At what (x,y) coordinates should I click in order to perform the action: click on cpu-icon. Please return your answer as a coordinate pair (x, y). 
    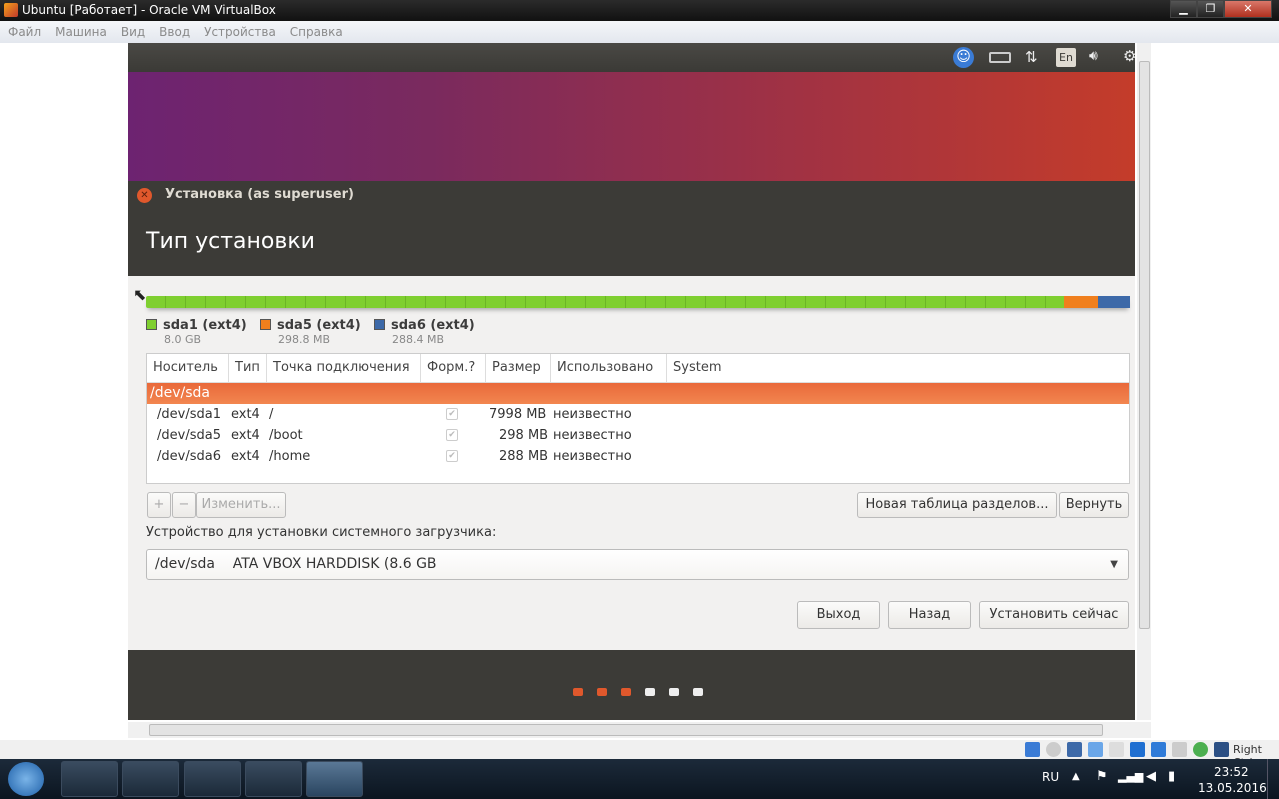
    Looking at the image, I should click on (1179, 749).